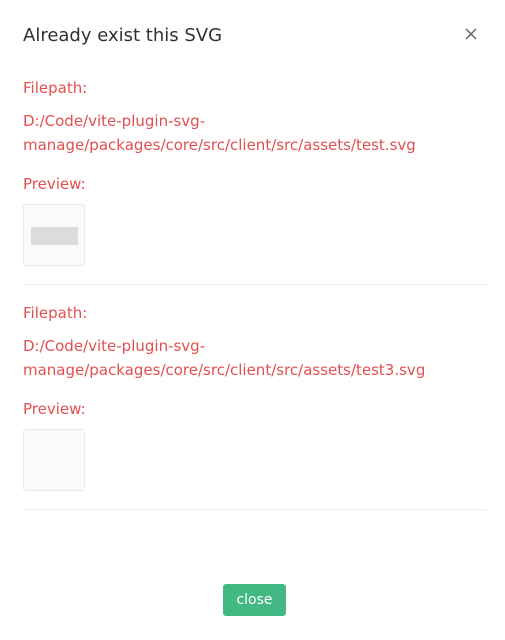 The image size is (505, 640). Describe the element at coordinates (255, 184) in the screenshot. I see `preview-label-row-1: Preview:` at that location.